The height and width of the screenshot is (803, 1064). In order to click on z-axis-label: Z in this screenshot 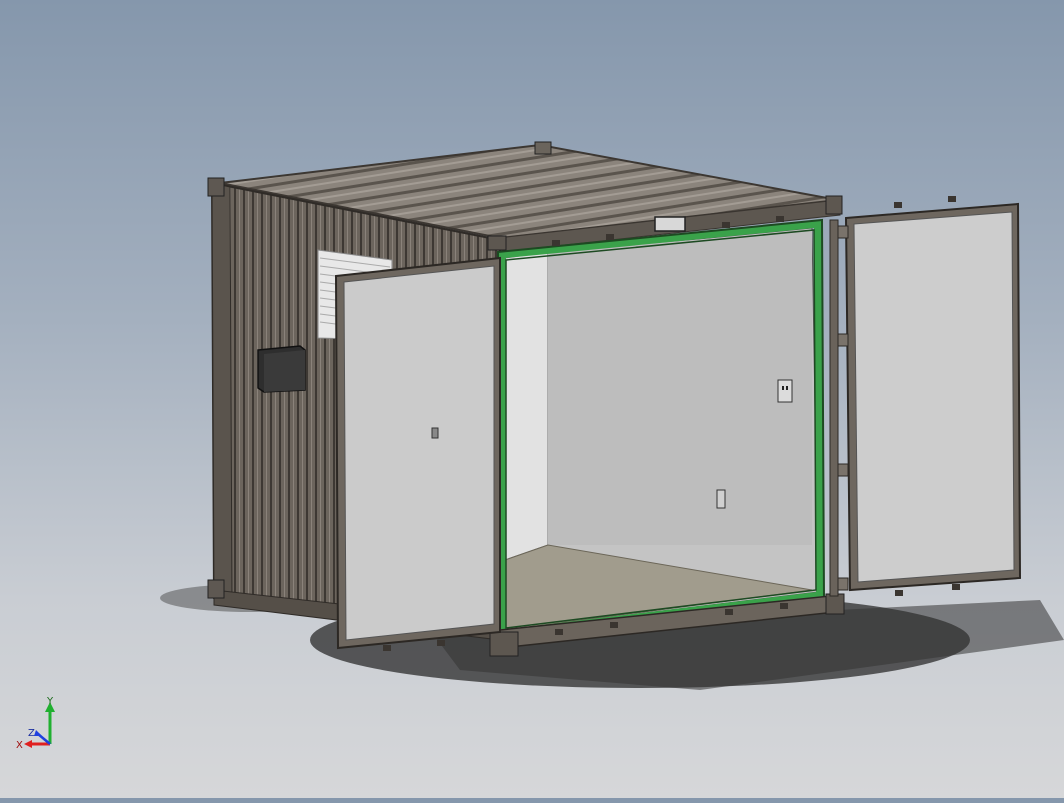, I will do `click(31, 733)`.